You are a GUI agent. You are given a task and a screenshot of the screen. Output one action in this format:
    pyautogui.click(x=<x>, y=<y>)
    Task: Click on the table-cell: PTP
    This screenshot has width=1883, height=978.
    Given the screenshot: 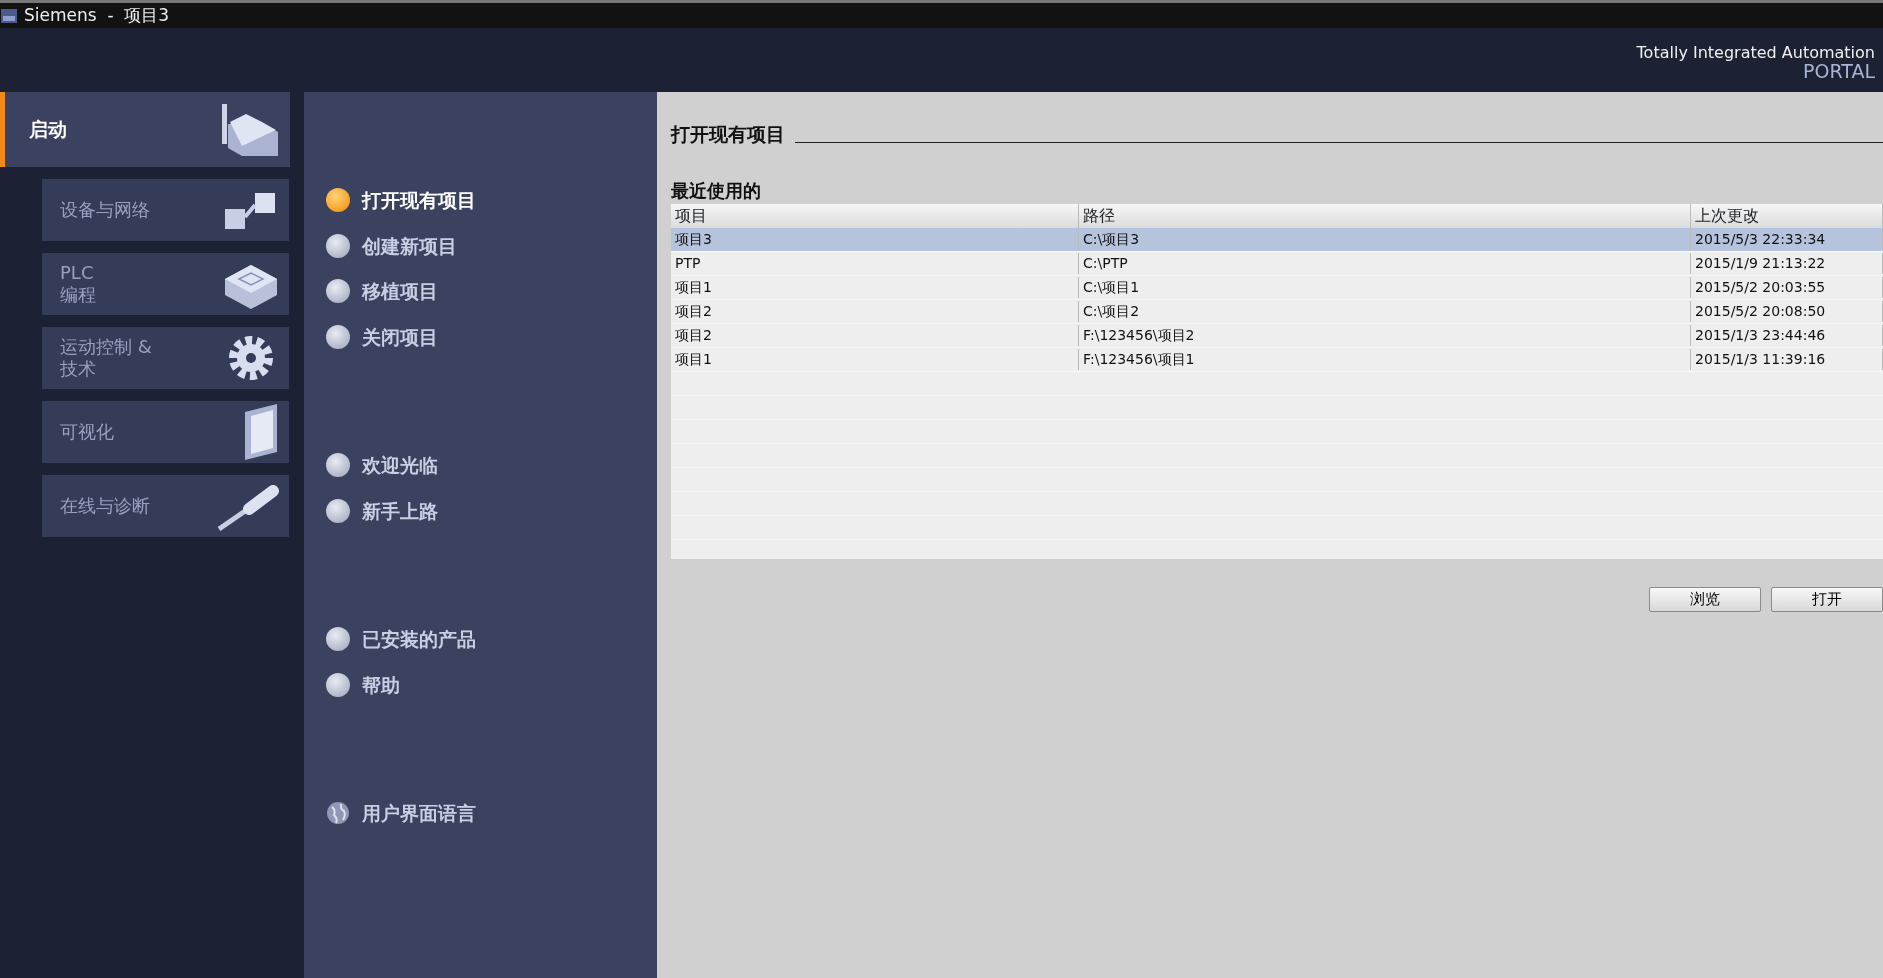 What is the action you would take?
    pyautogui.click(x=875, y=263)
    